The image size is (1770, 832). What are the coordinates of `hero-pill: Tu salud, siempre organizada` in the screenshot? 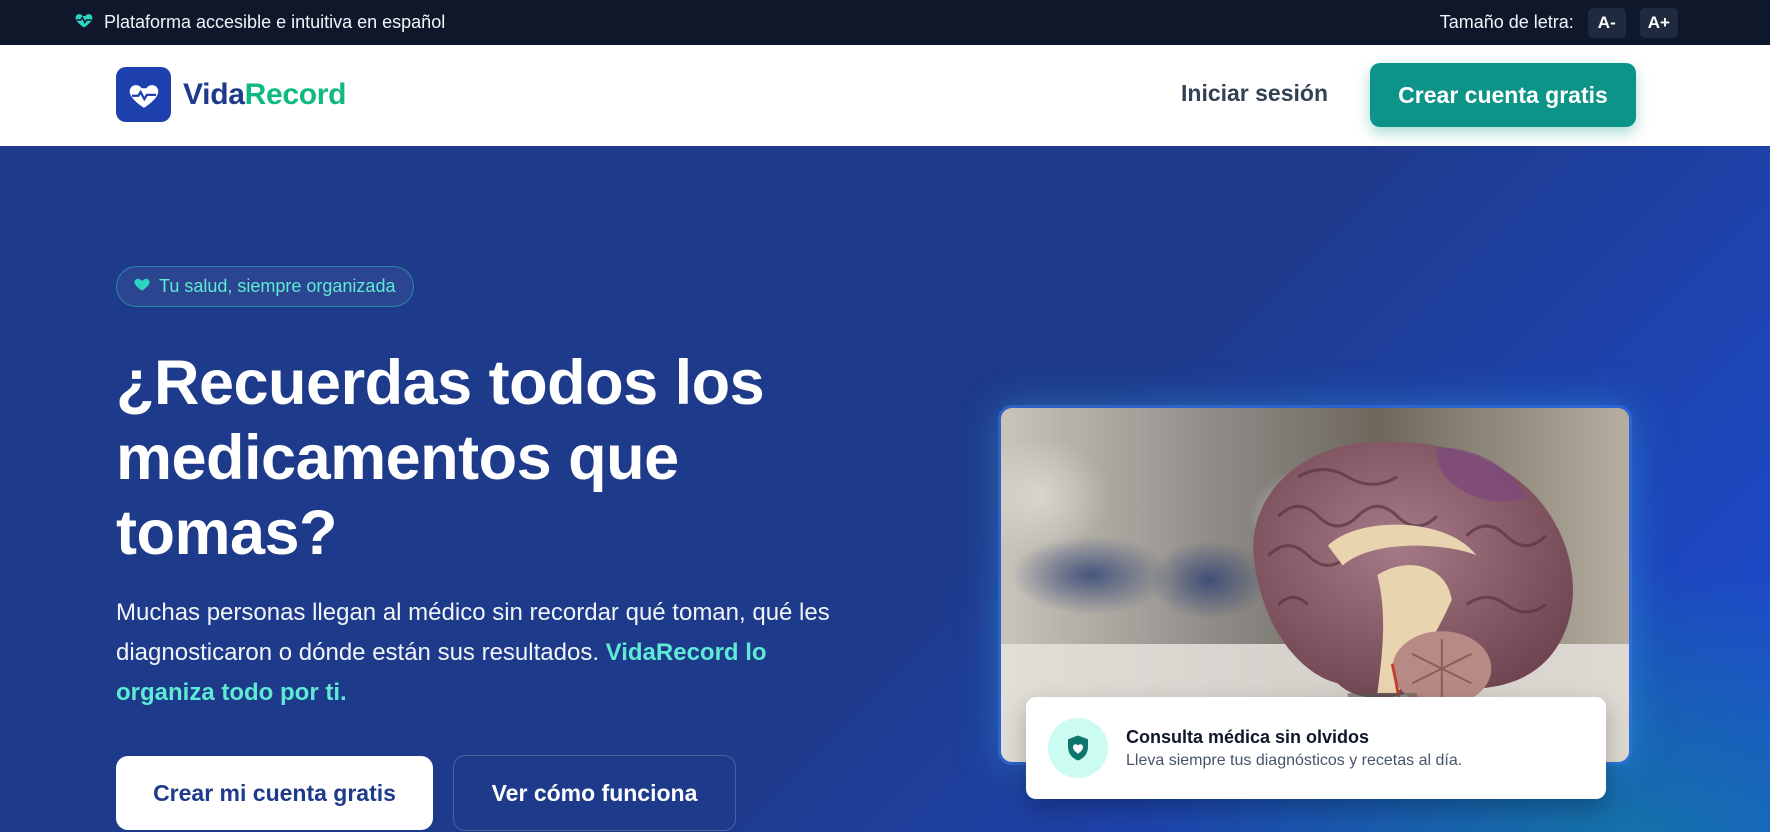 It's located at (265, 286).